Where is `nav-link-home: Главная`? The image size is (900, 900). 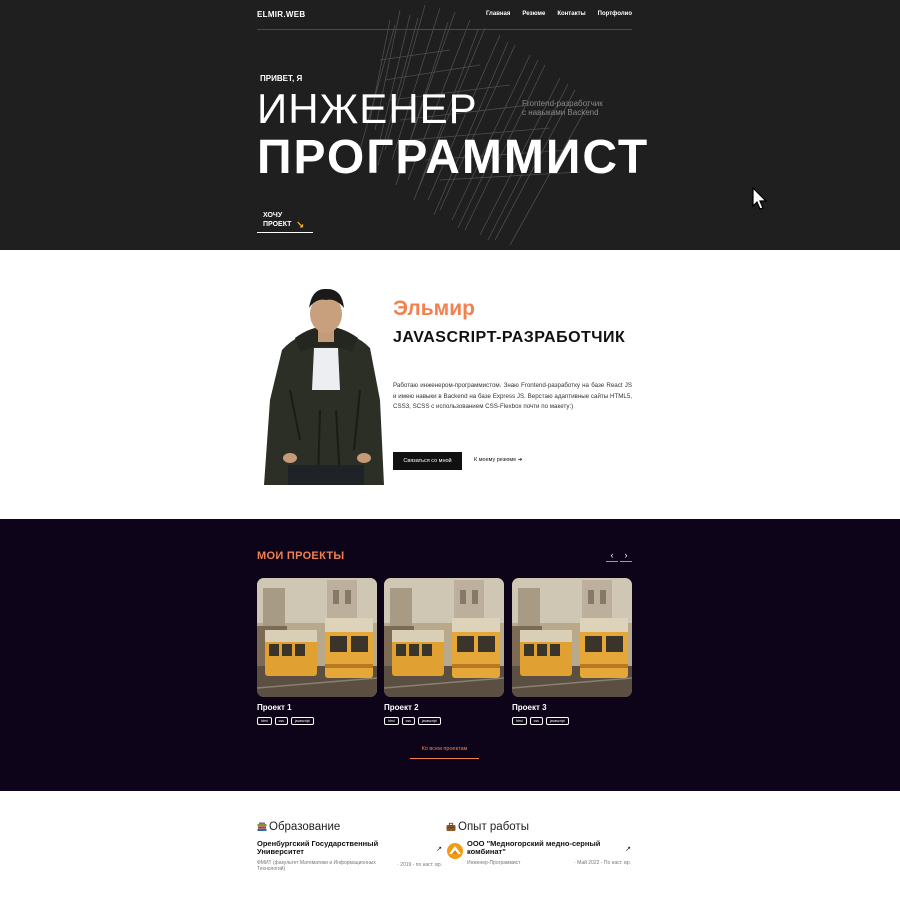 nav-link-home: Главная is located at coordinates (498, 14).